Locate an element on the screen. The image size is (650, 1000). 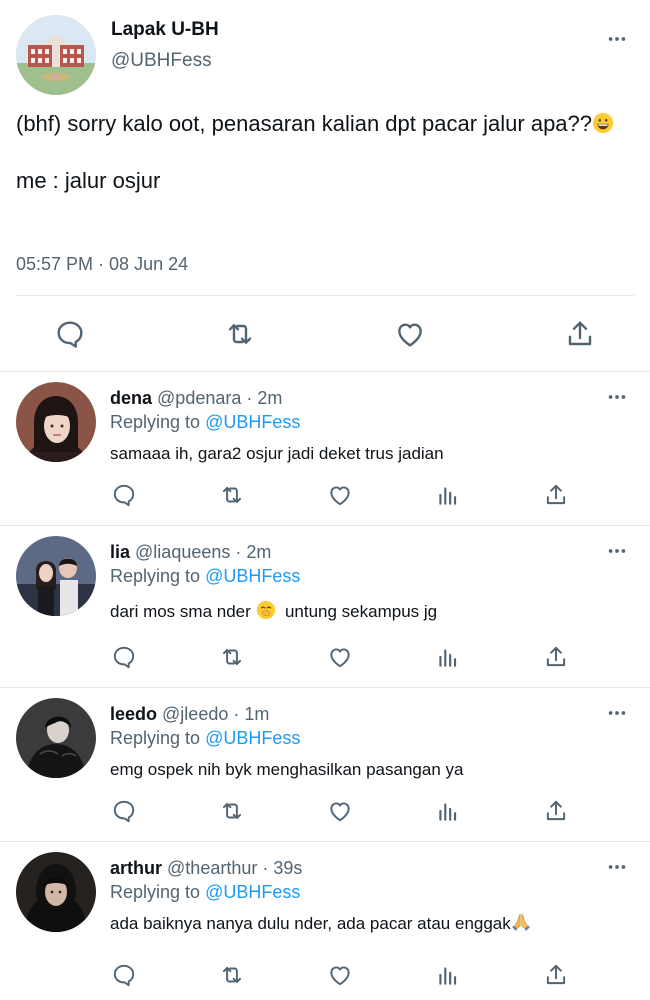
hand-over-mouth-emoji-icon is located at coordinates (265, 610).